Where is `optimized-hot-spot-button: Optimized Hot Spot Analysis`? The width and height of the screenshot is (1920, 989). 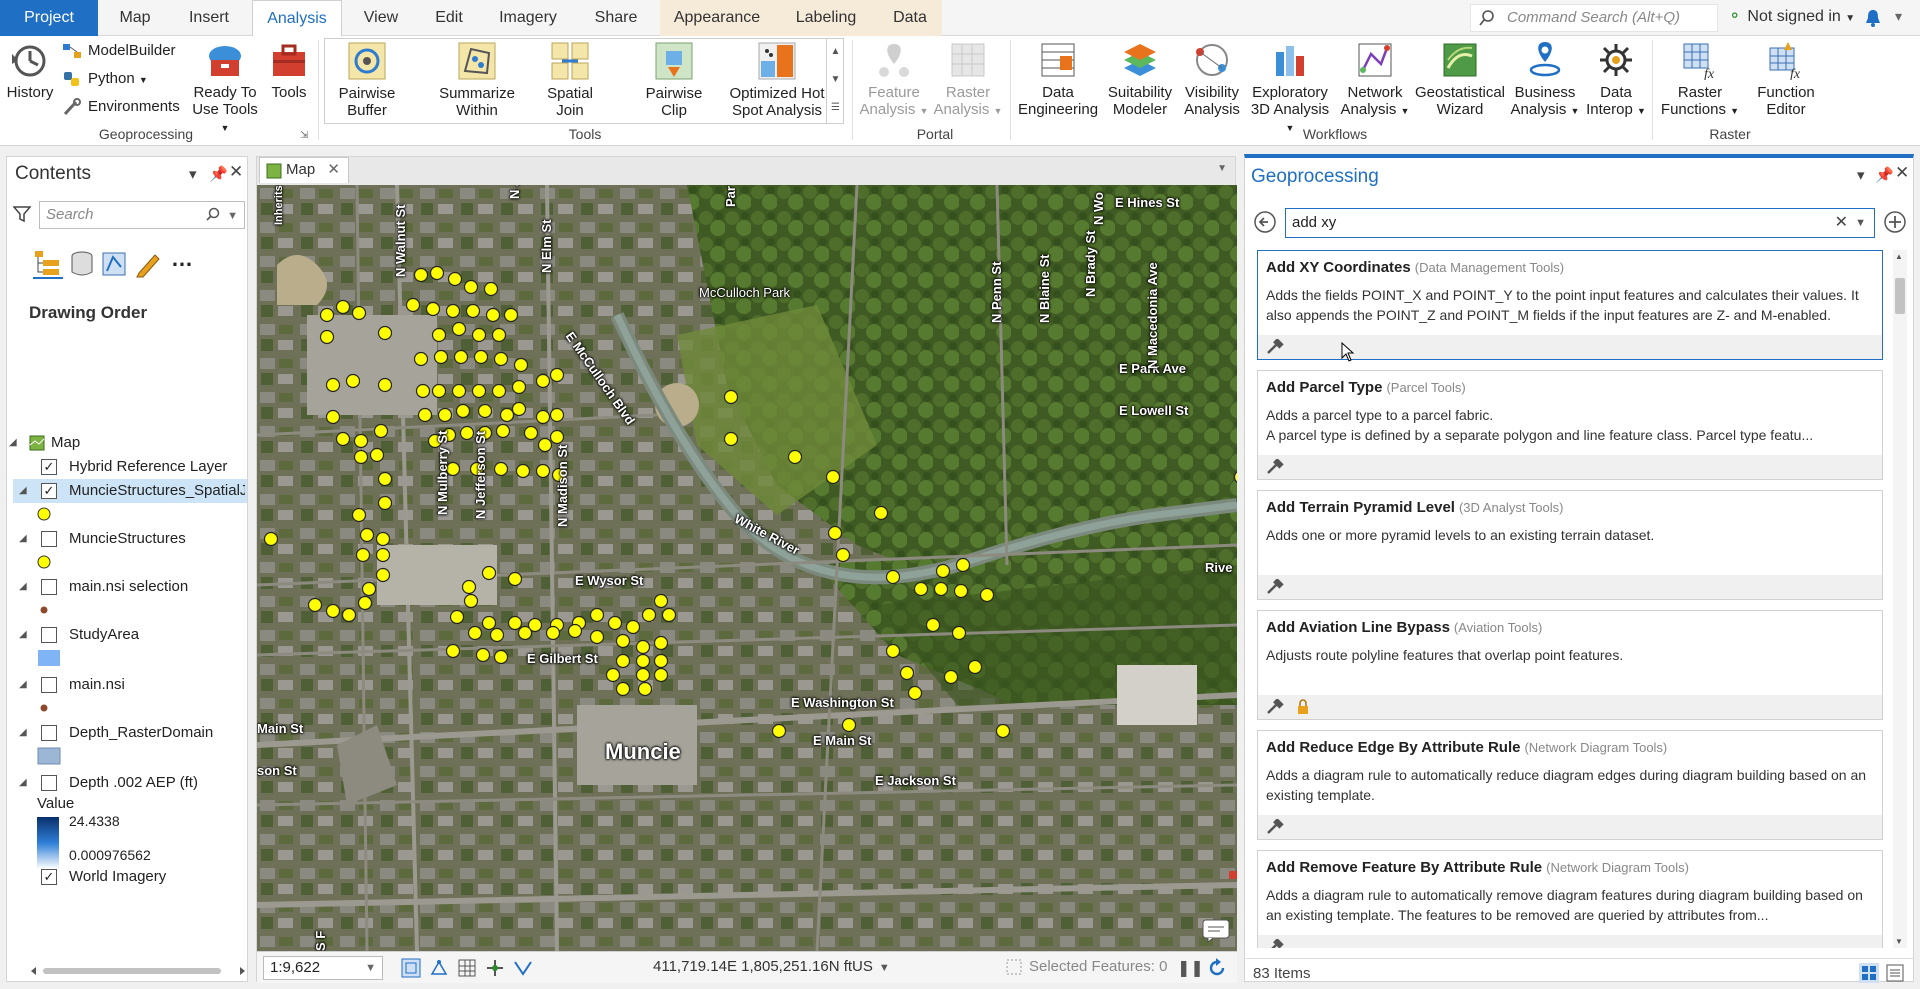
optimized-hot-spot-button: Optimized Hot Spot Analysis is located at coordinates (777, 80).